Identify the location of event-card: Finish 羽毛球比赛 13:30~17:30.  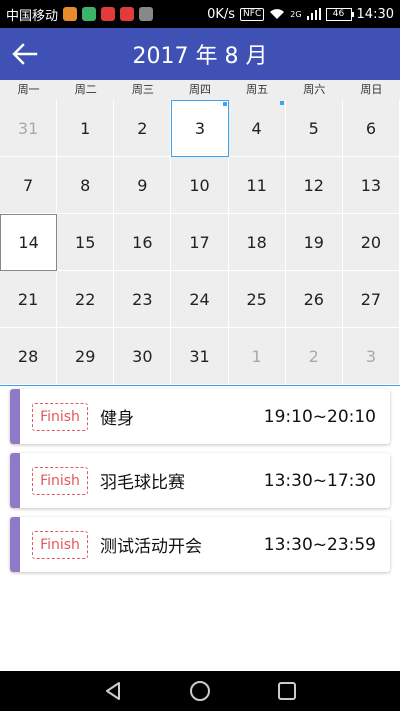
(200, 480).